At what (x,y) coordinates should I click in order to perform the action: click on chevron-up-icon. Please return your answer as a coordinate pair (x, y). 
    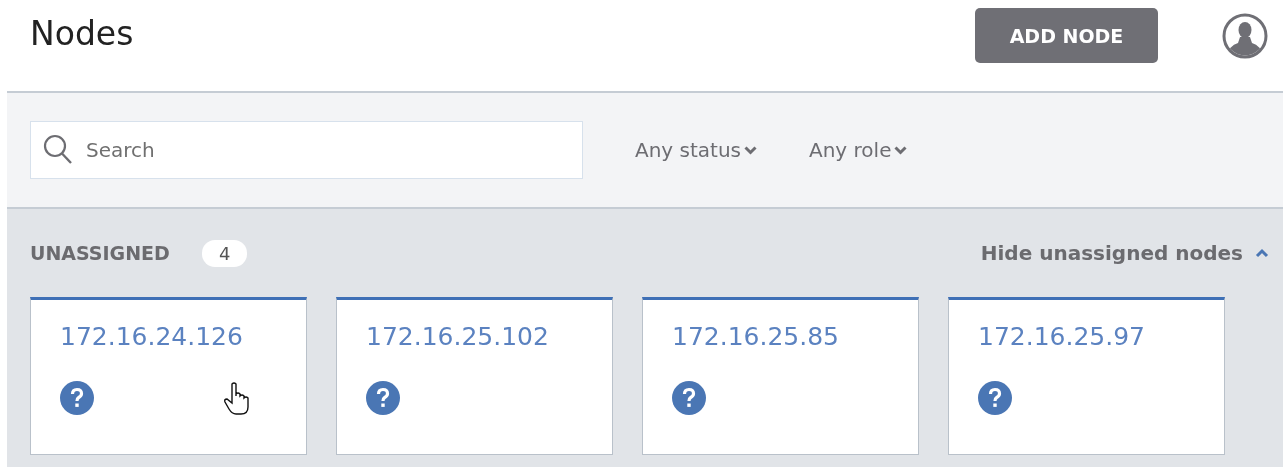
    Looking at the image, I should click on (1262, 253).